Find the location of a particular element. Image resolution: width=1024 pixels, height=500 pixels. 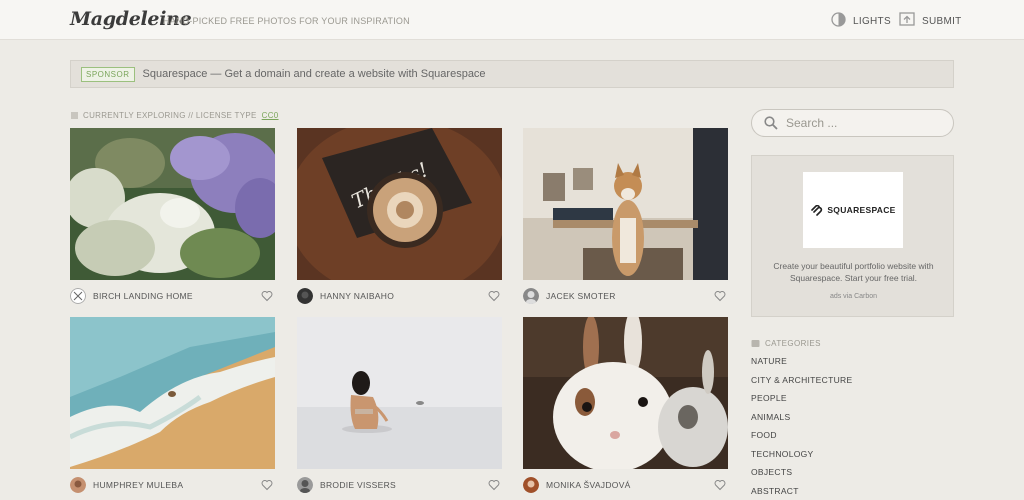

category-item: OBJECTS is located at coordinates (801, 477).